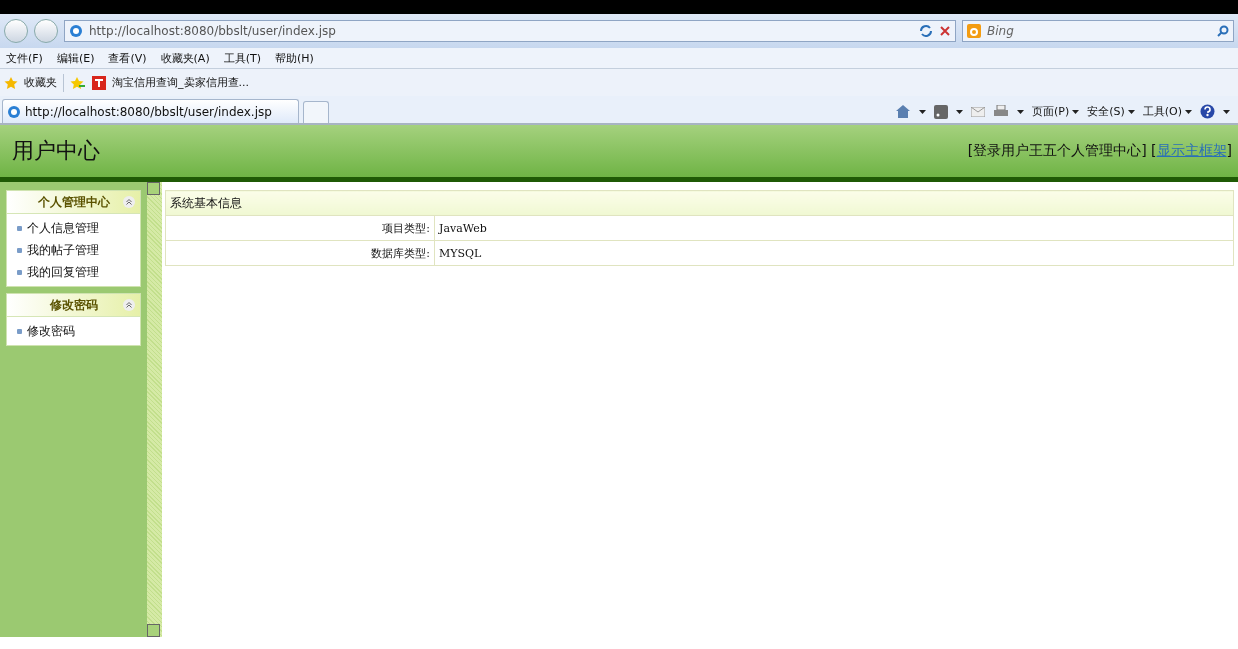  Describe the element at coordinates (63, 272) in the screenshot. I see `sidebar-link: 我的回复管理` at that location.